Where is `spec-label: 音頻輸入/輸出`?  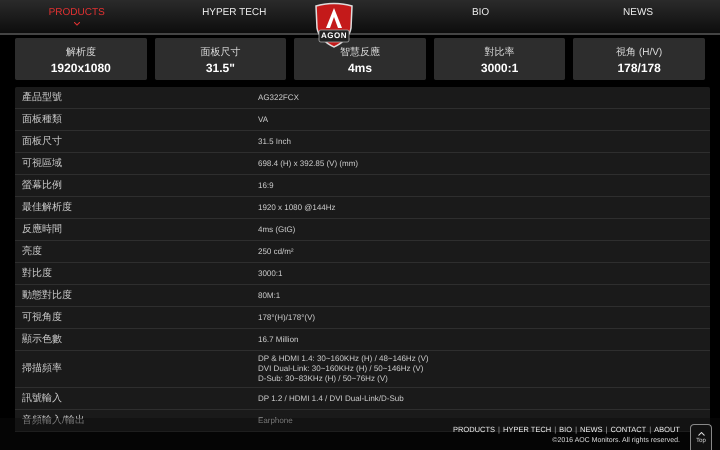
spec-label: 音頻輸入/輸出 is located at coordinates (53, 420).